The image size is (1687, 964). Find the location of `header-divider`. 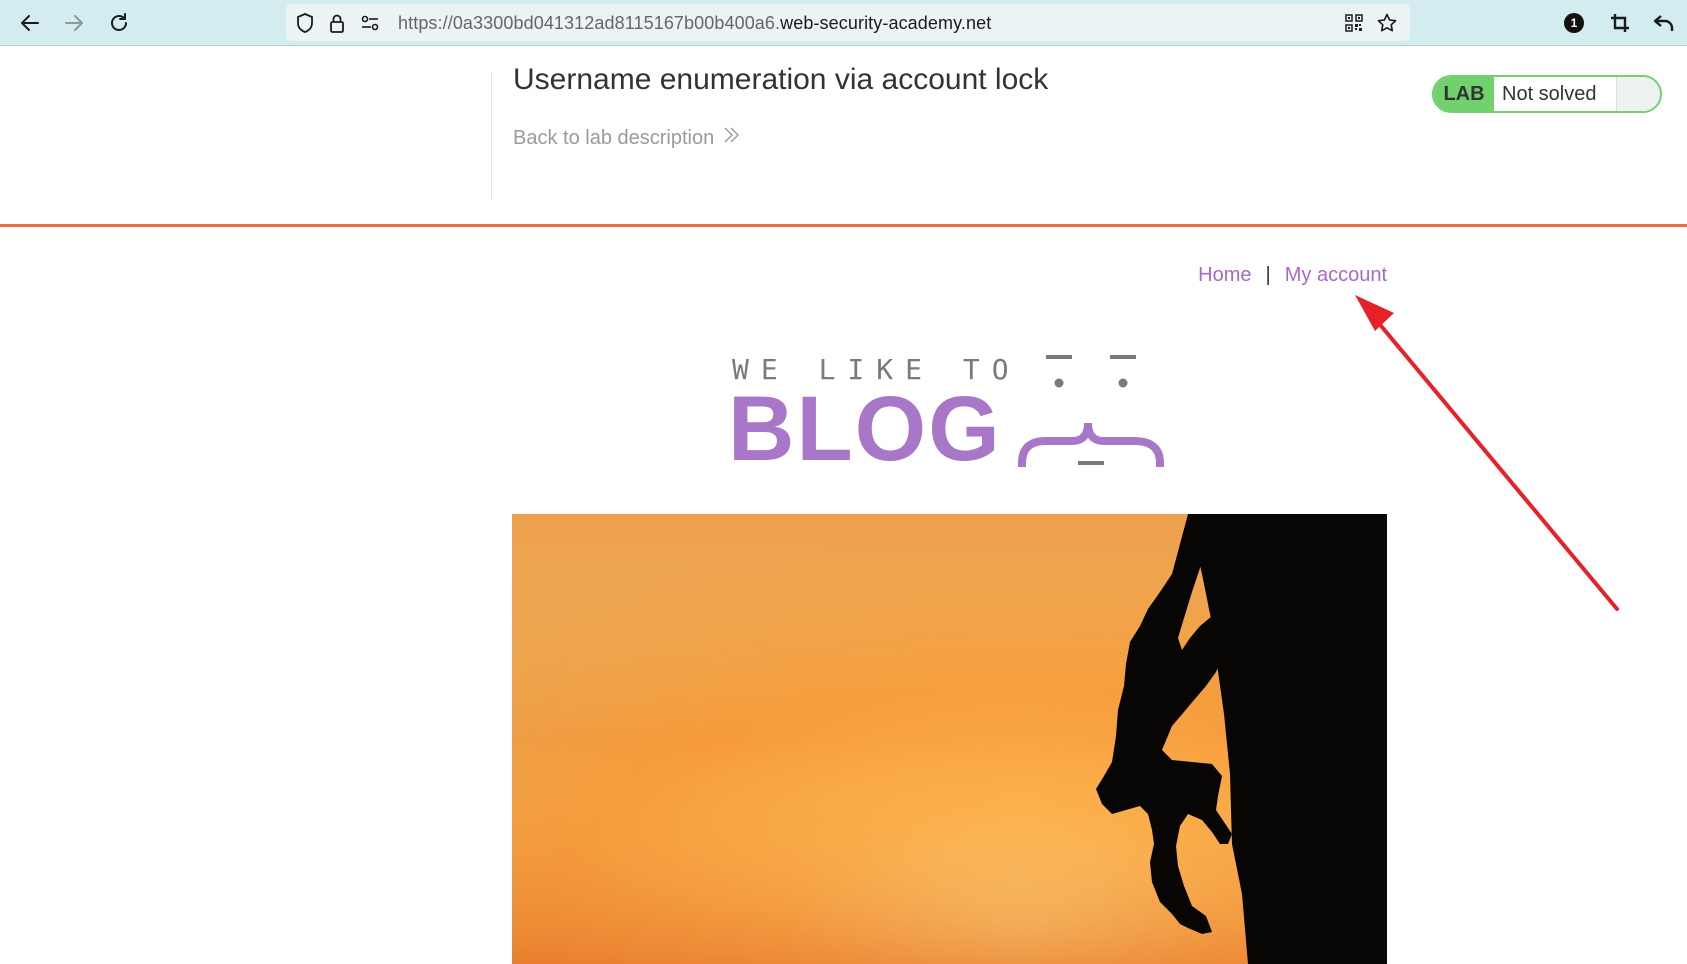

header-divider is located at coordinates (491, 136).